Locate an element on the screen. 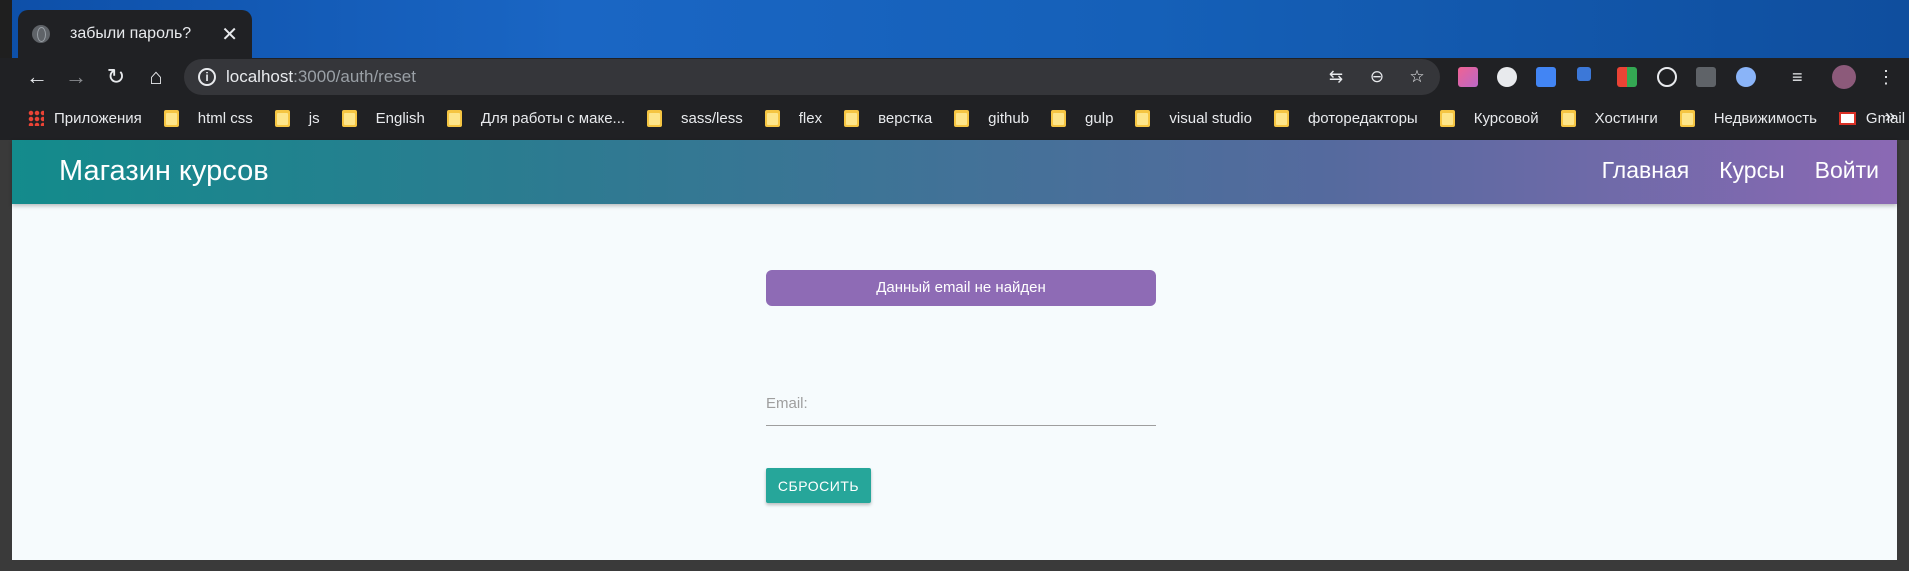  bookmark-label: flex is located at coordinates (810, 118).